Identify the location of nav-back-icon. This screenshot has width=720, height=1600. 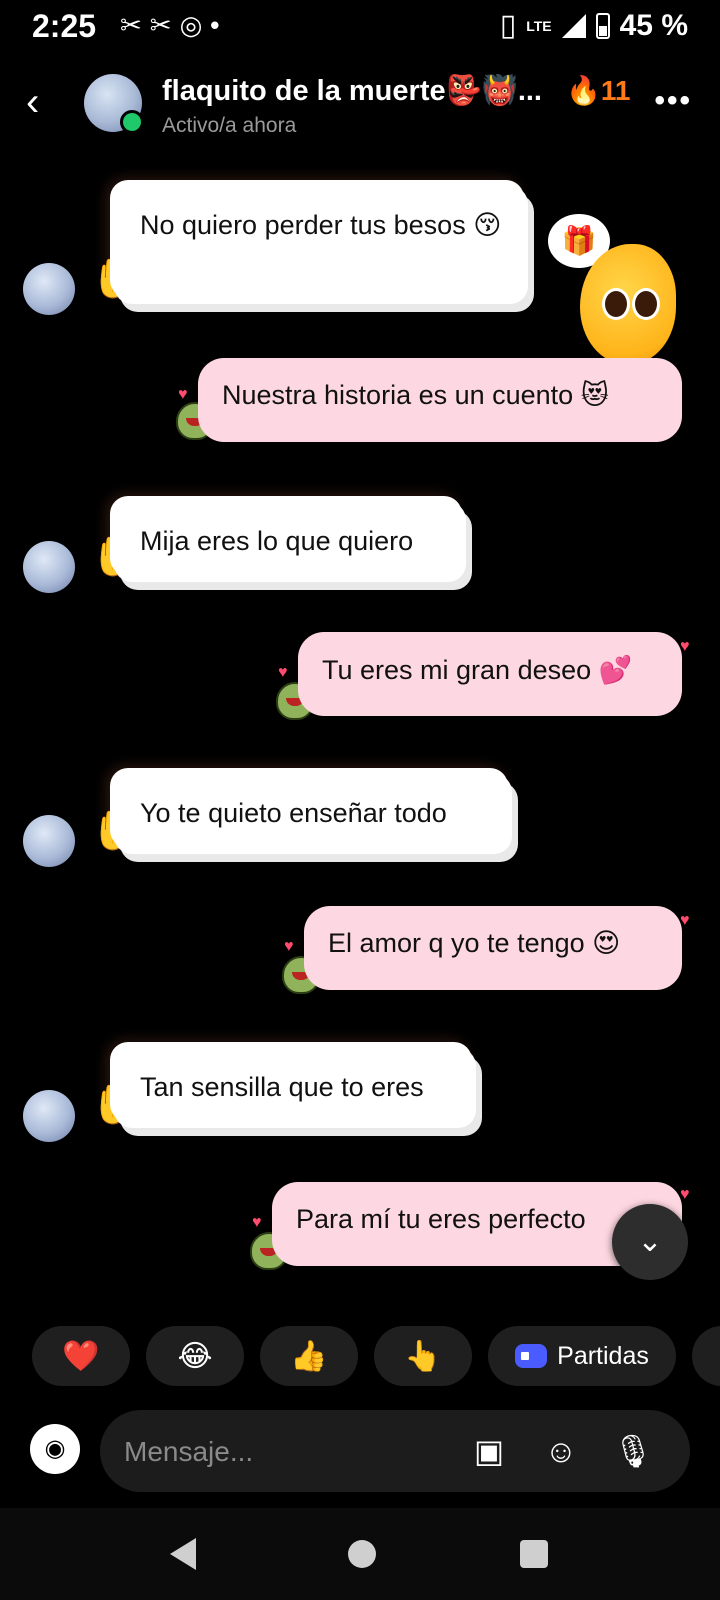
(183, 1554).